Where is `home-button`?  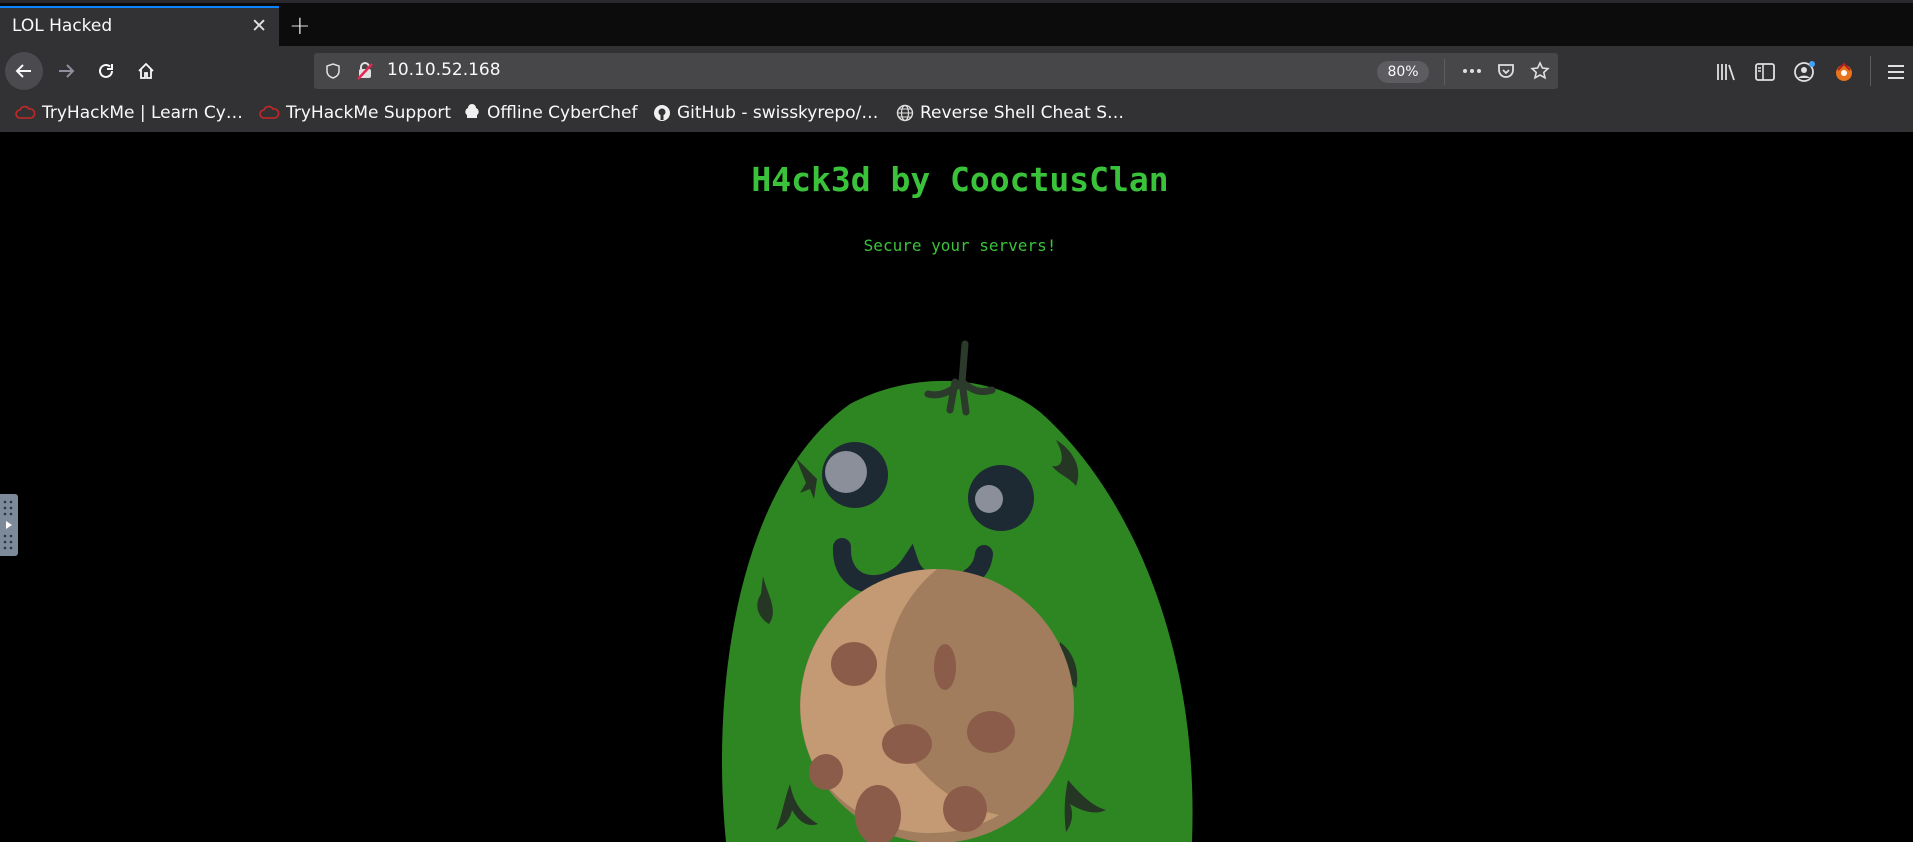
home-button is located at coordinates (146, 71).